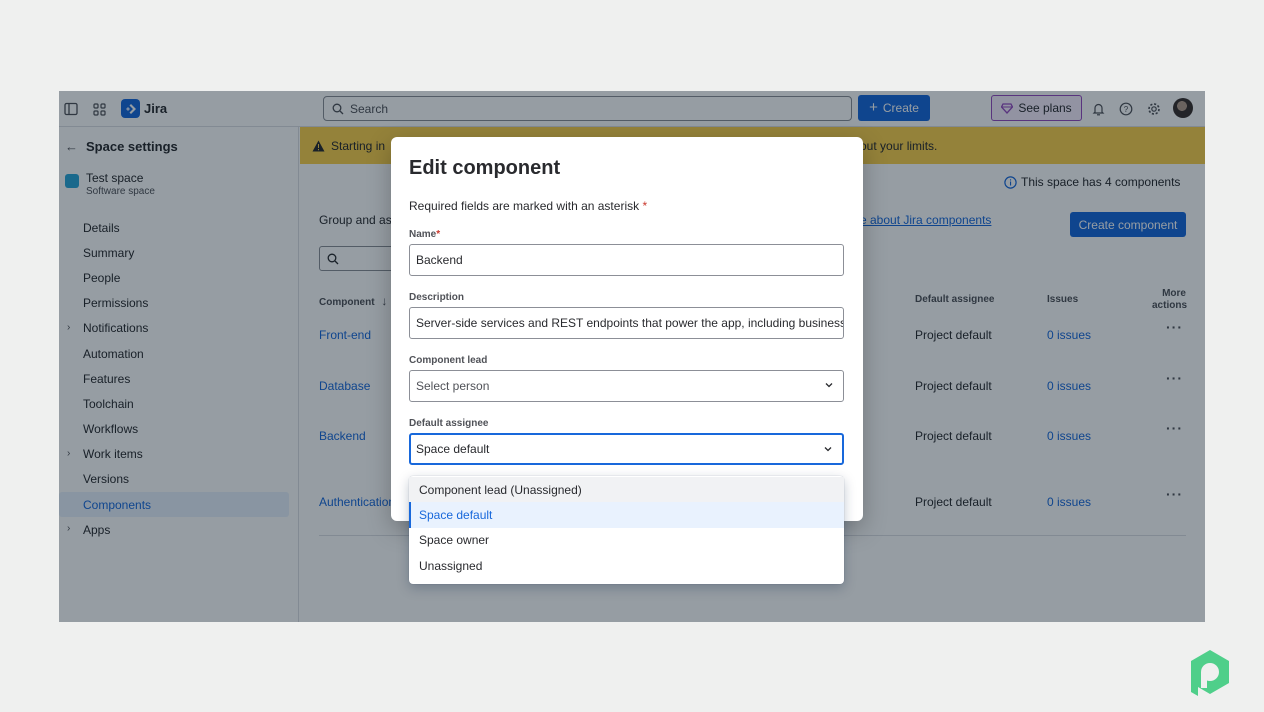 Image resolution: width=1264 pixels, height=712 pixels. I want to click on field-label-text: Name, so click(423, 234).